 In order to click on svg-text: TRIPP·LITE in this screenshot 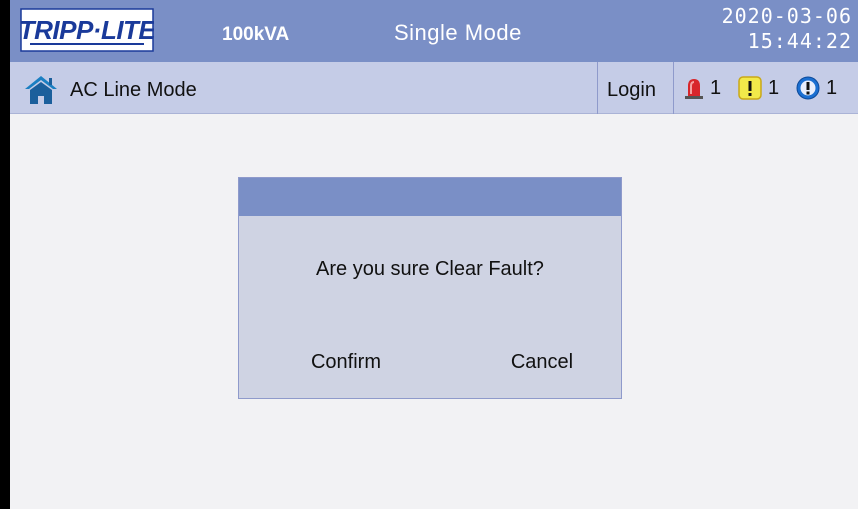, I will do `click(87, 30)`.